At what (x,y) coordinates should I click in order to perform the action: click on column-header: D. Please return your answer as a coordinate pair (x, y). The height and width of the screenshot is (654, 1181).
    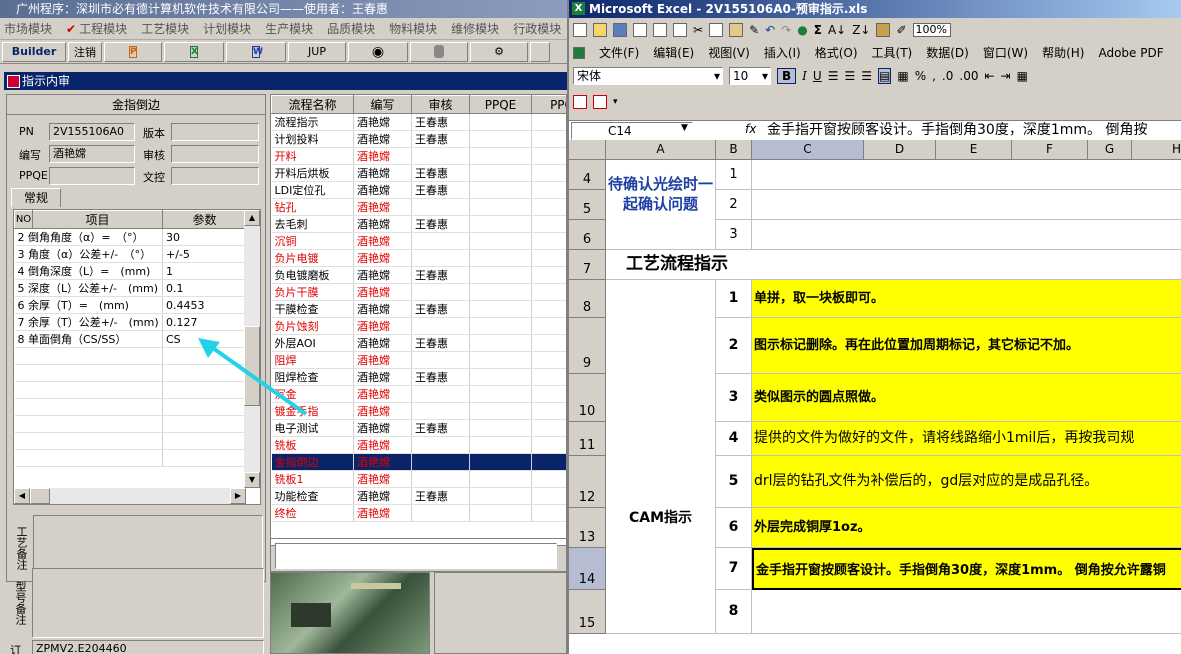
    Looking at the image, I should click on (900, 150).